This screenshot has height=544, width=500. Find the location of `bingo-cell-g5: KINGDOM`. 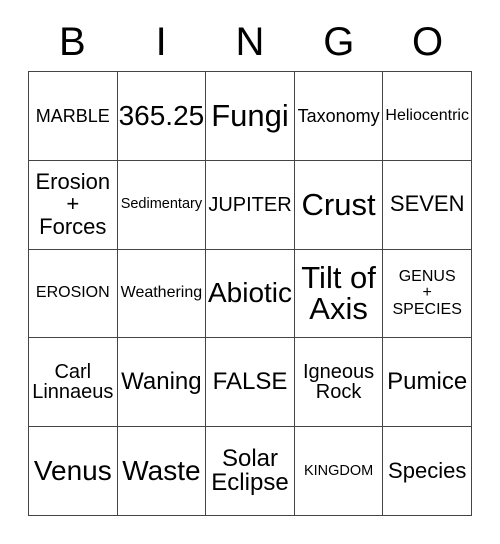

bingo-cell-g5: KINGDOM is located at coordinates (339, 471).